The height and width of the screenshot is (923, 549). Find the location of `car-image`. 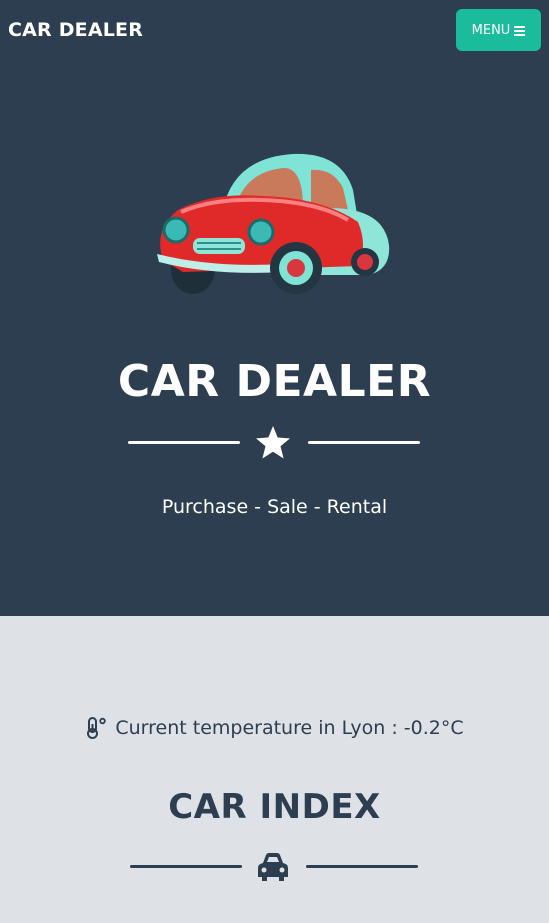

car-image is located at coordinates (273, 223).